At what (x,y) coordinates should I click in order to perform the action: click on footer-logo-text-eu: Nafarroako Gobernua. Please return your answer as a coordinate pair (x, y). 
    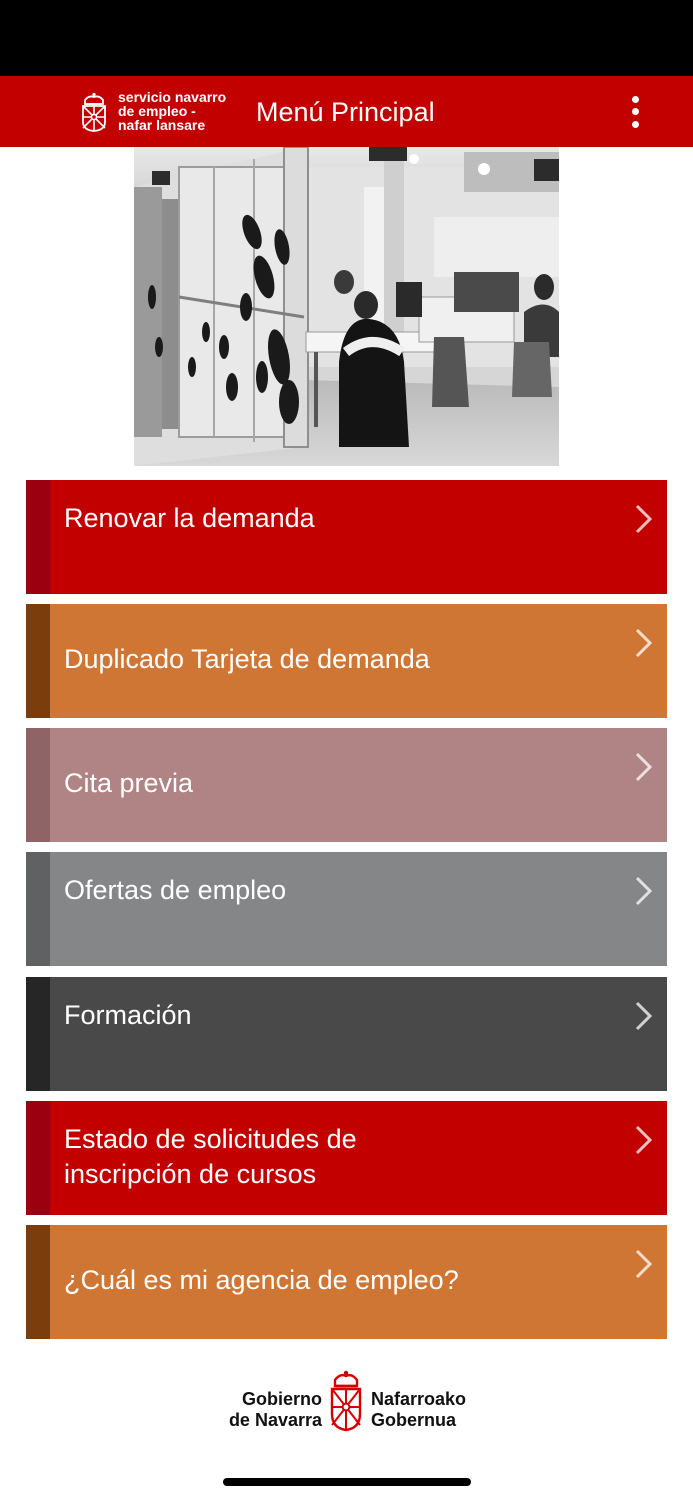
    Looking at the image, I should click on (418, 1410).